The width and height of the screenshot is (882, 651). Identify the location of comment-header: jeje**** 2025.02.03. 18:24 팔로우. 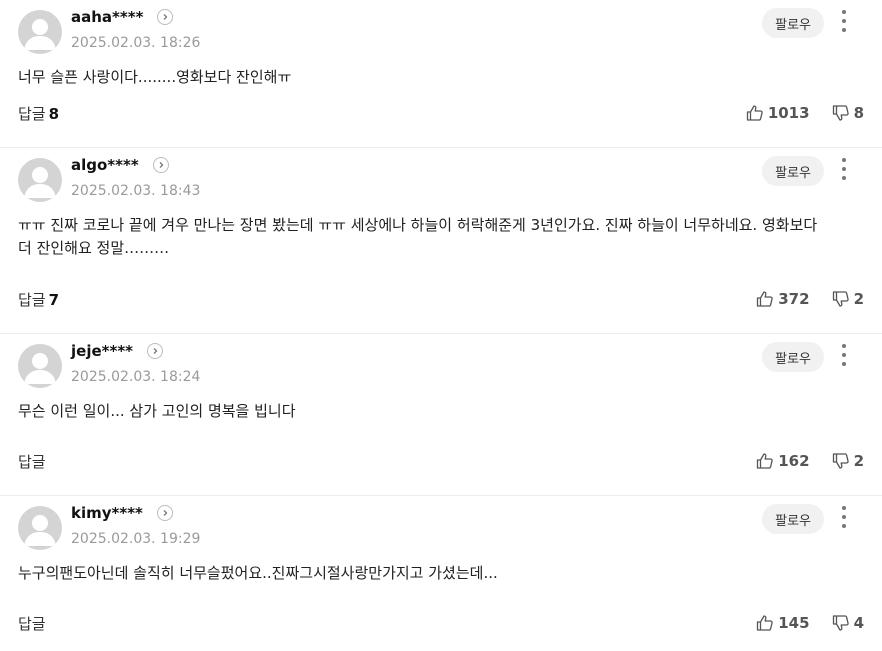
(441, 367).